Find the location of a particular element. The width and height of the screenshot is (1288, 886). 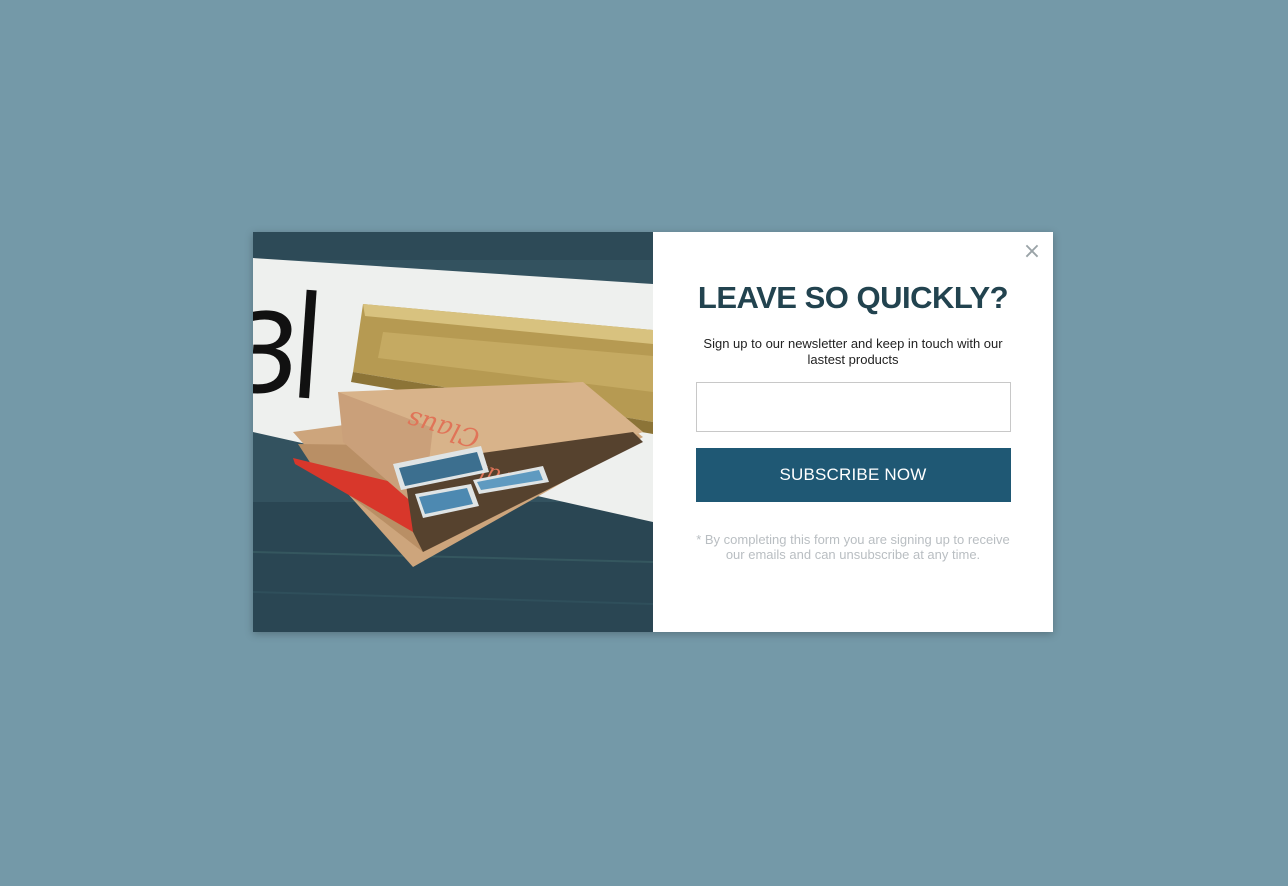

svg-text: 3 is located at coordinates (279, 354).